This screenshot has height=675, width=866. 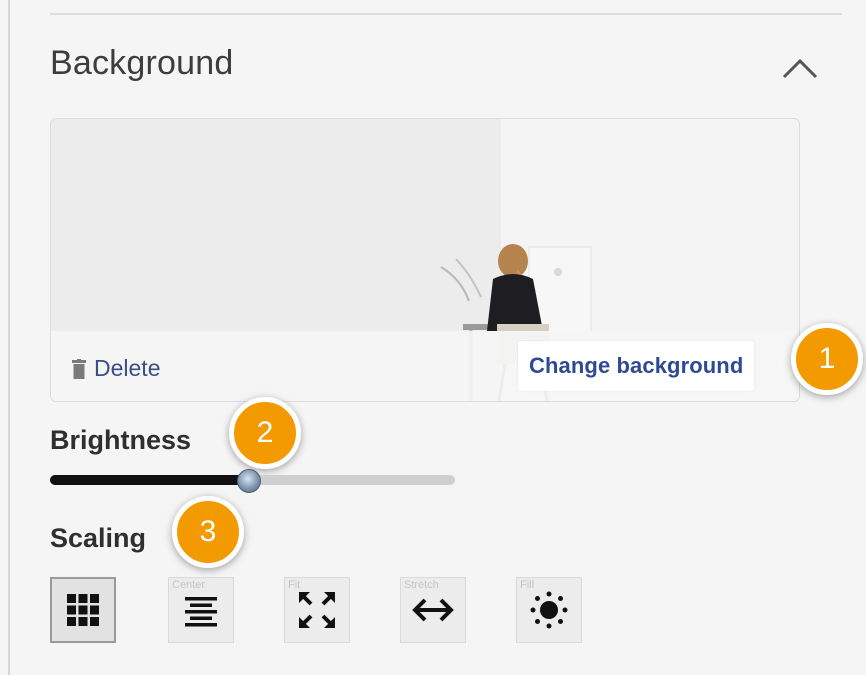 I want to click on scale-stretch-button: Stretch, so click(x=433, y=610).